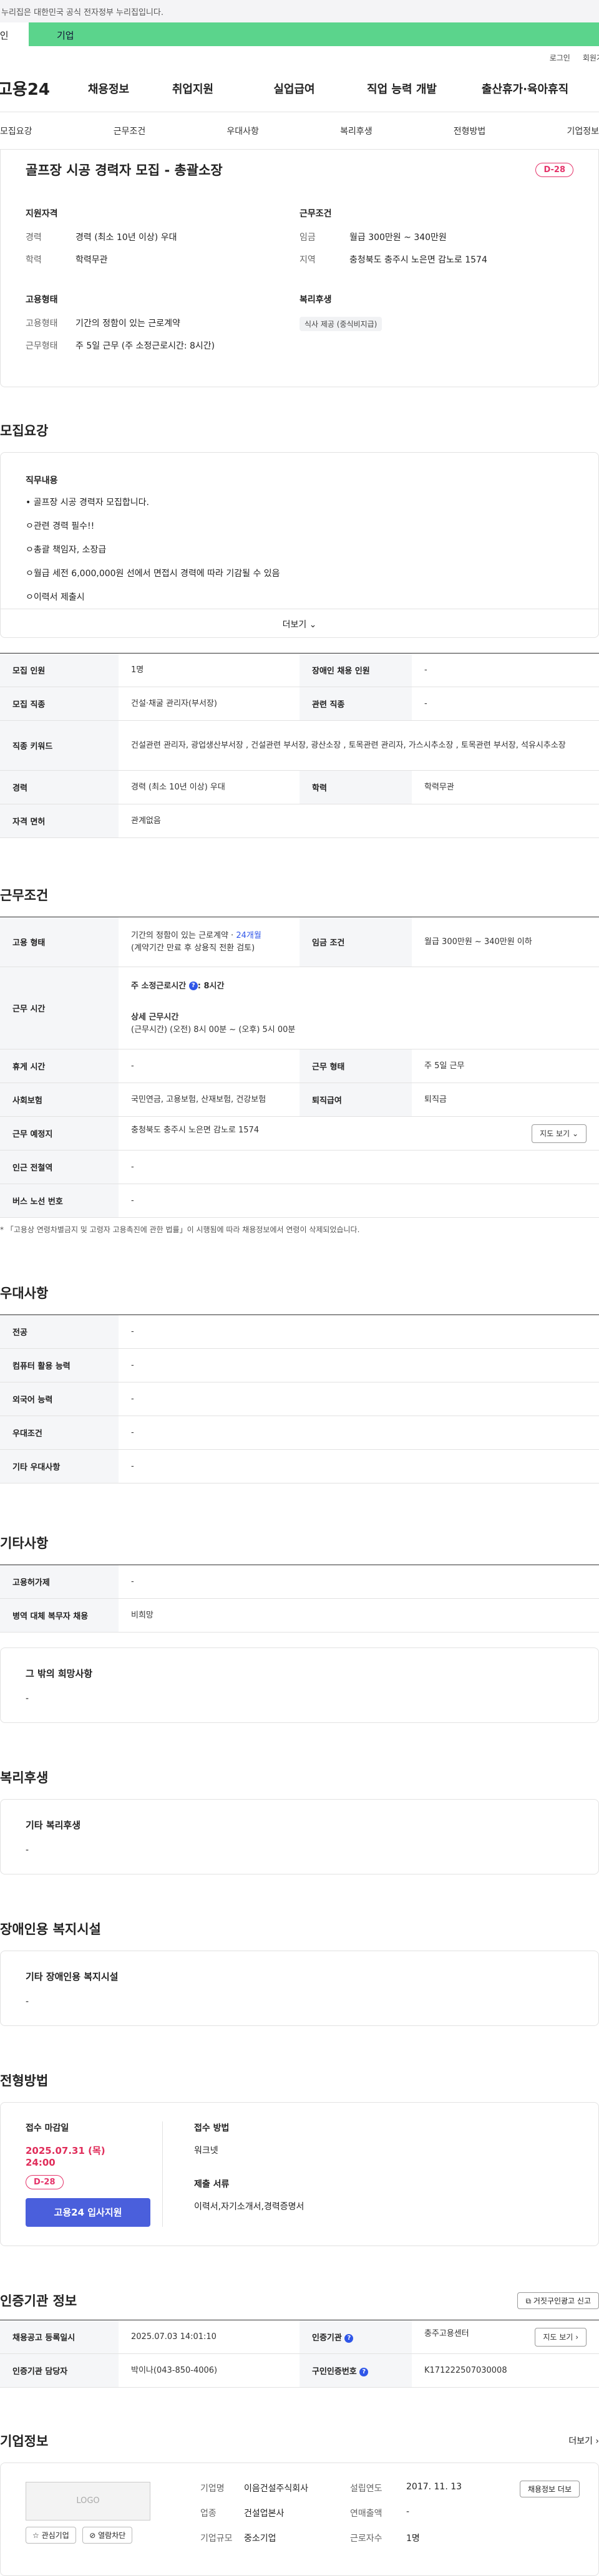 The height and width of the screenshot is (2576, 599). What do you see at coordinates (59, 1582) in the screenshot?
I see `table-key: 고용허가제` at bounding box center [59, 1582].